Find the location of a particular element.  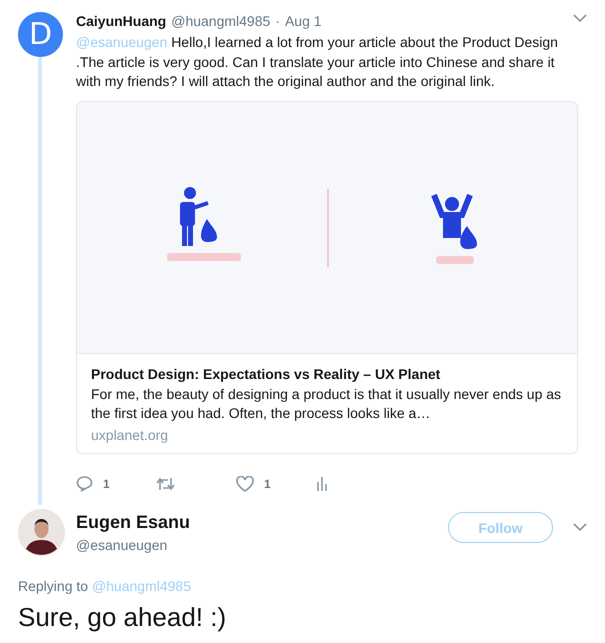

card-title: Product Design: Expectations vs Reality – UX Planet is located at coordinates (266, 373).